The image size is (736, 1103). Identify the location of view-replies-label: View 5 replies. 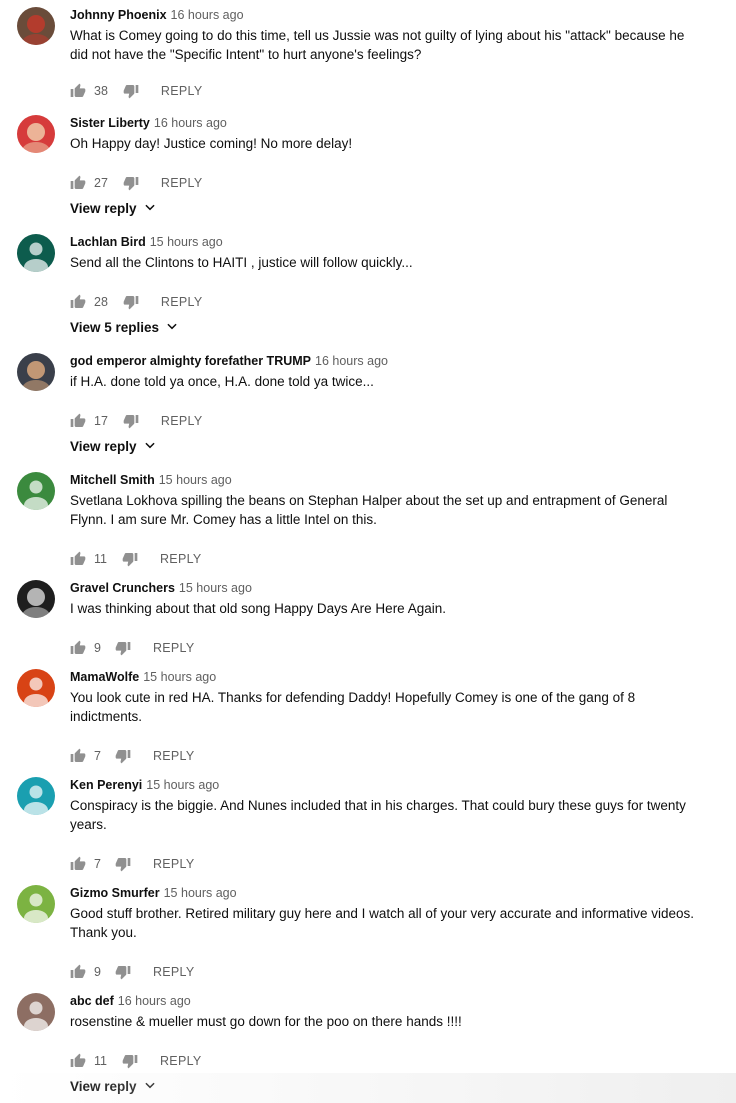
(115, 327).